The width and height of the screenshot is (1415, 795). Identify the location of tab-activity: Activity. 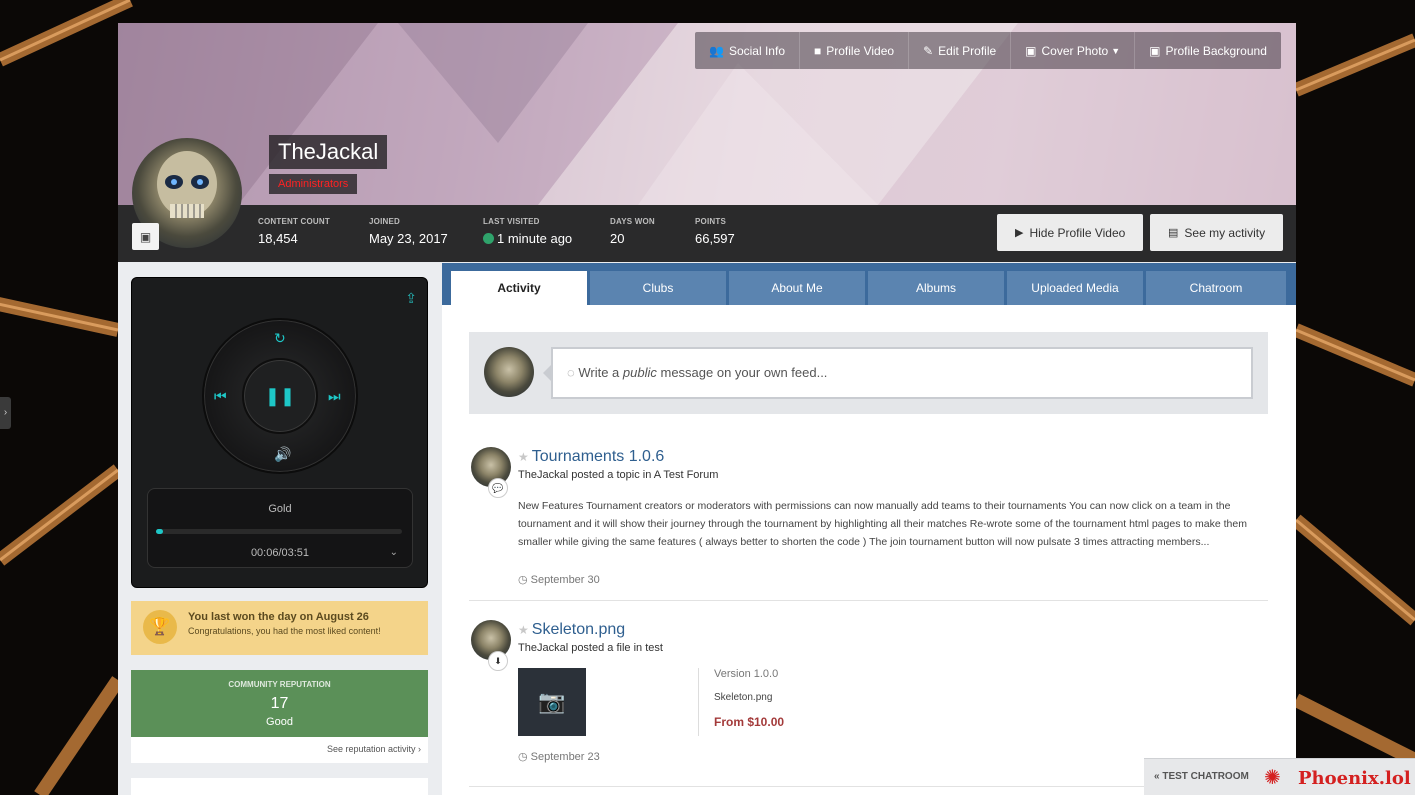
(519, 288).